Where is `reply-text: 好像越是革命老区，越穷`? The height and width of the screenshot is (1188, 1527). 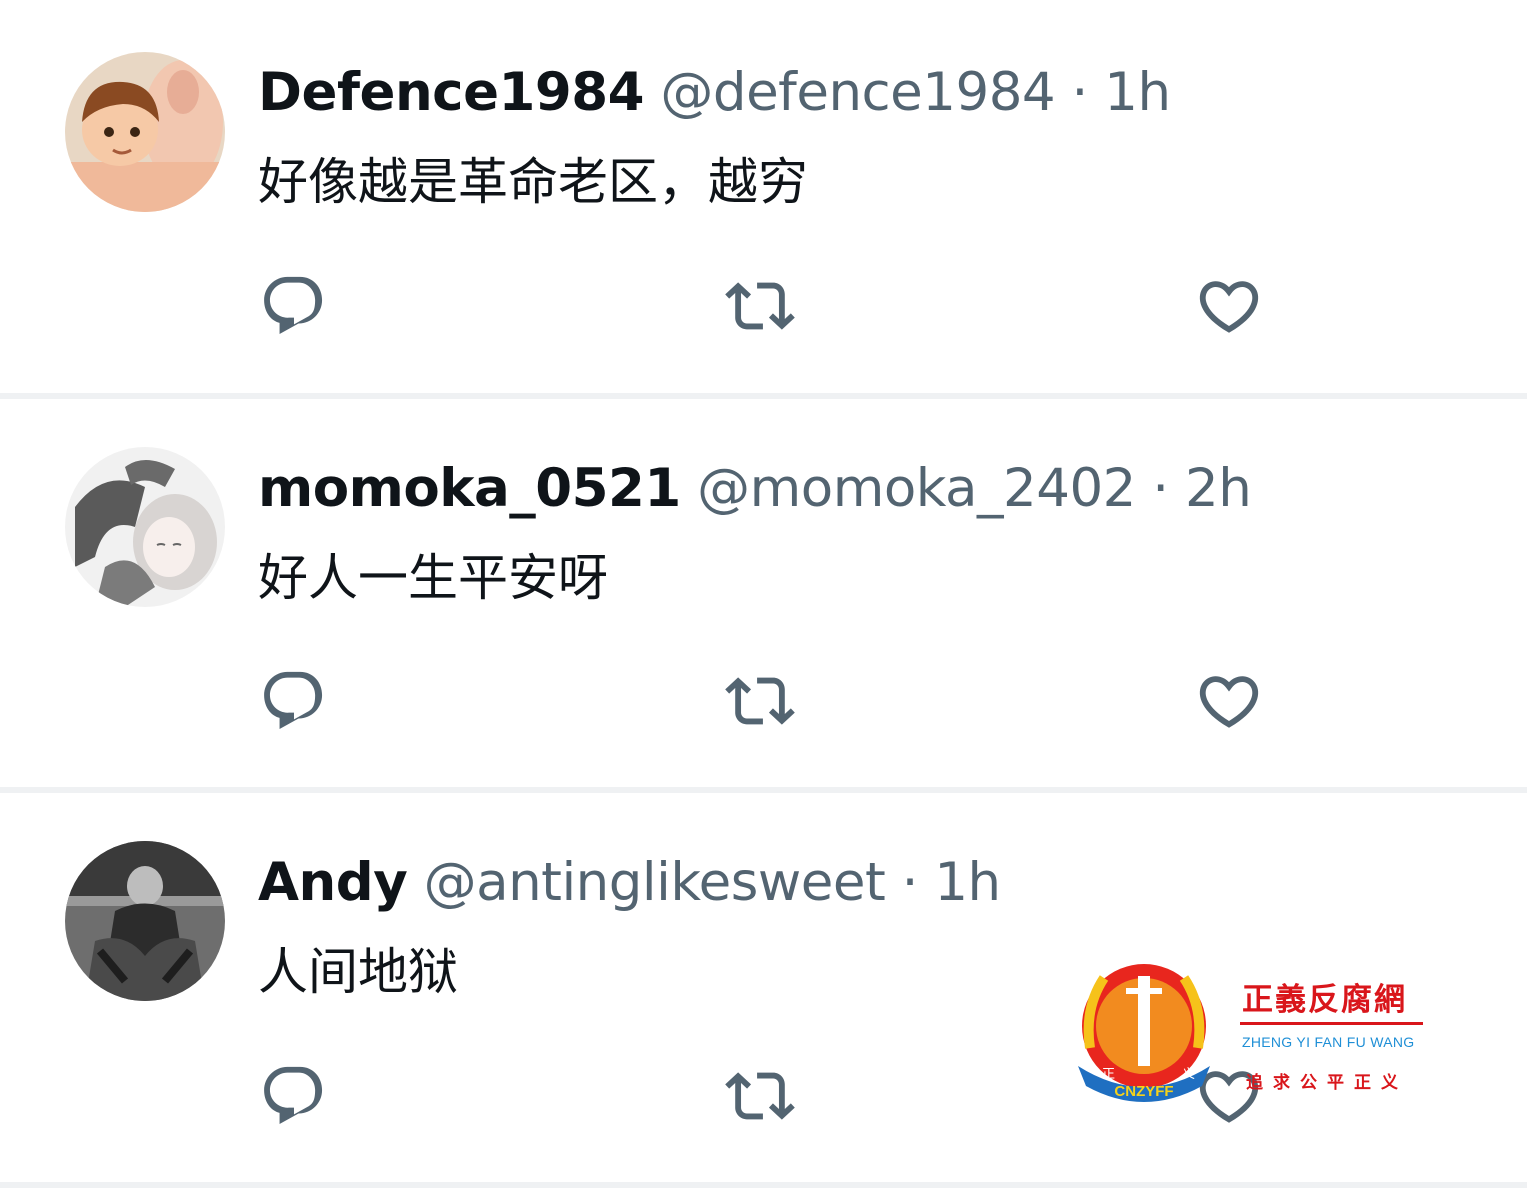 reply-text: 好像越是革命老区，越穷 is located at coordinates (533, 182).